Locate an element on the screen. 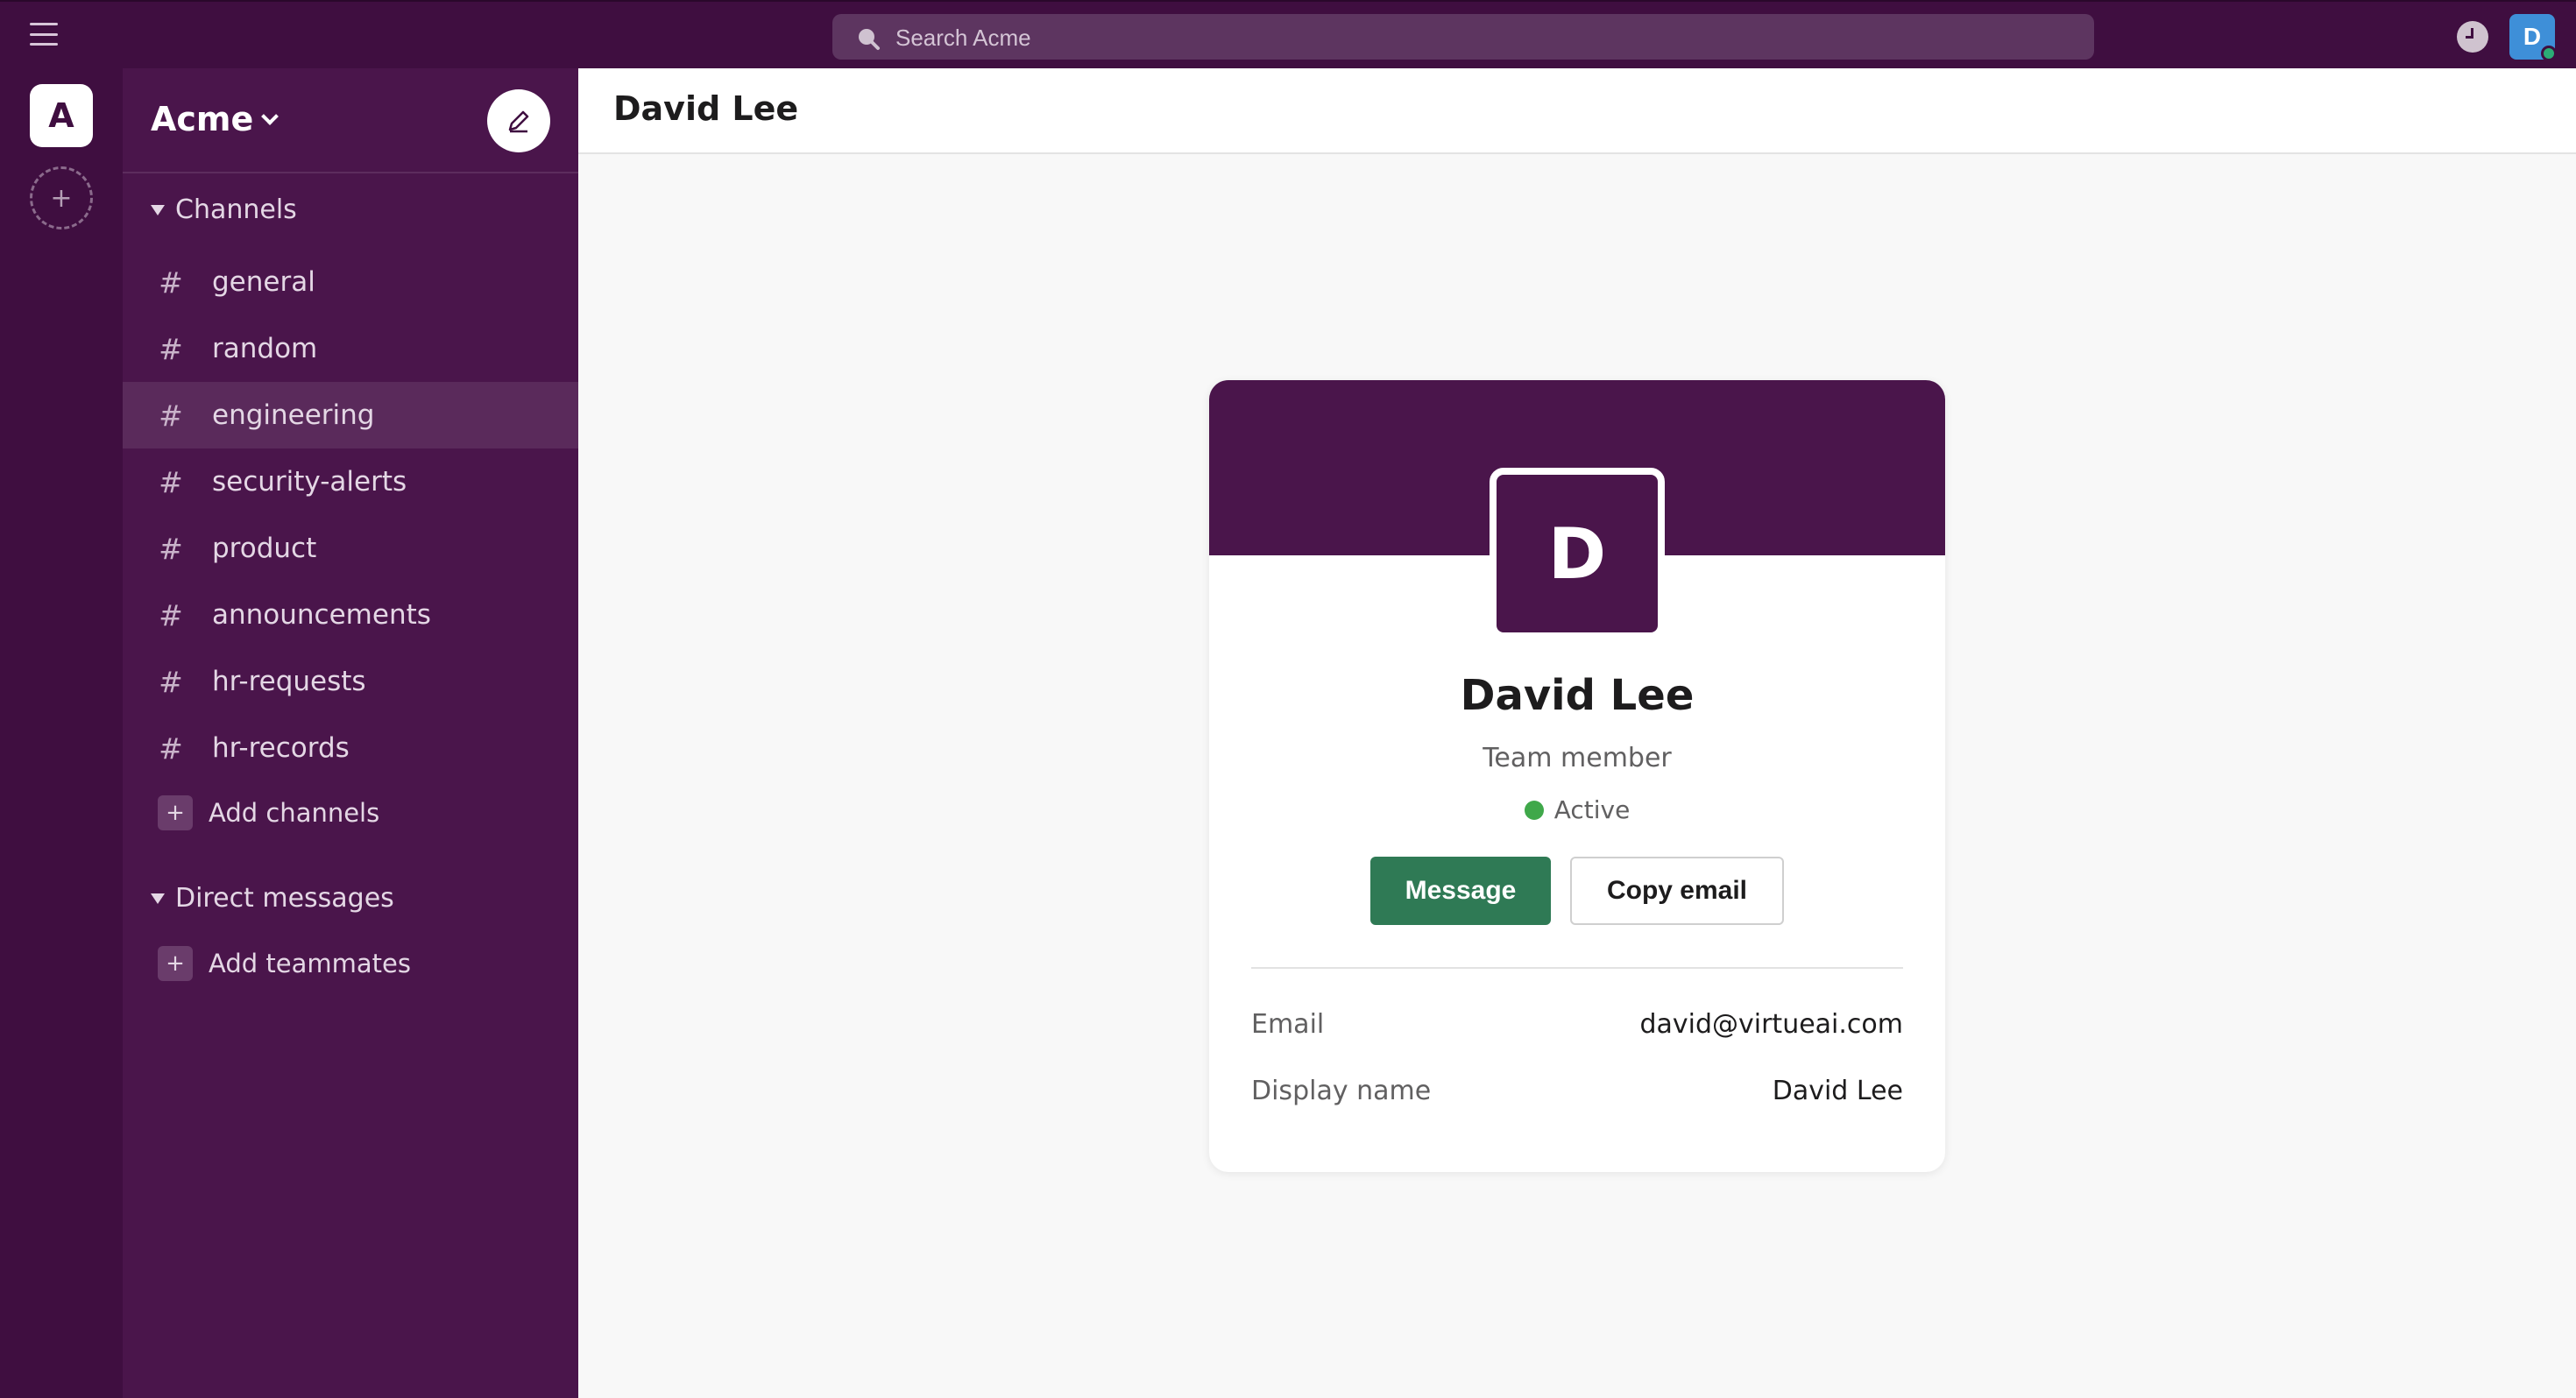  channels-section-toggle: Channels is located at coordinates (224, 209).